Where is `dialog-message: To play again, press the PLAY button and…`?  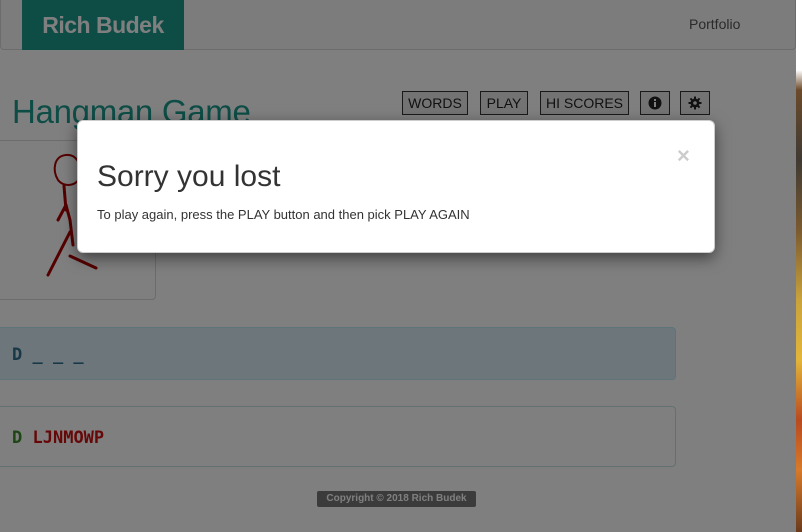 dialog-message: To play again, press the PLAY button and… is located at coordinates (283, 214).